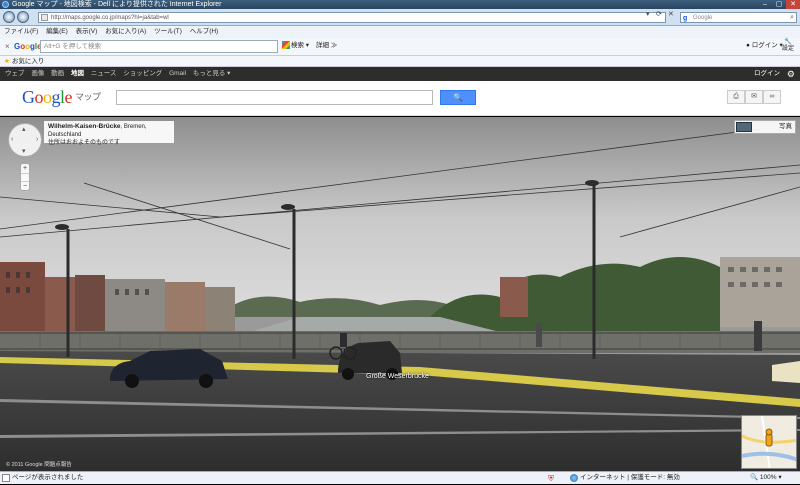 This screenshot has height=485, width=800. I want to click on maps-search-button: 🔍, so click(458, 97).